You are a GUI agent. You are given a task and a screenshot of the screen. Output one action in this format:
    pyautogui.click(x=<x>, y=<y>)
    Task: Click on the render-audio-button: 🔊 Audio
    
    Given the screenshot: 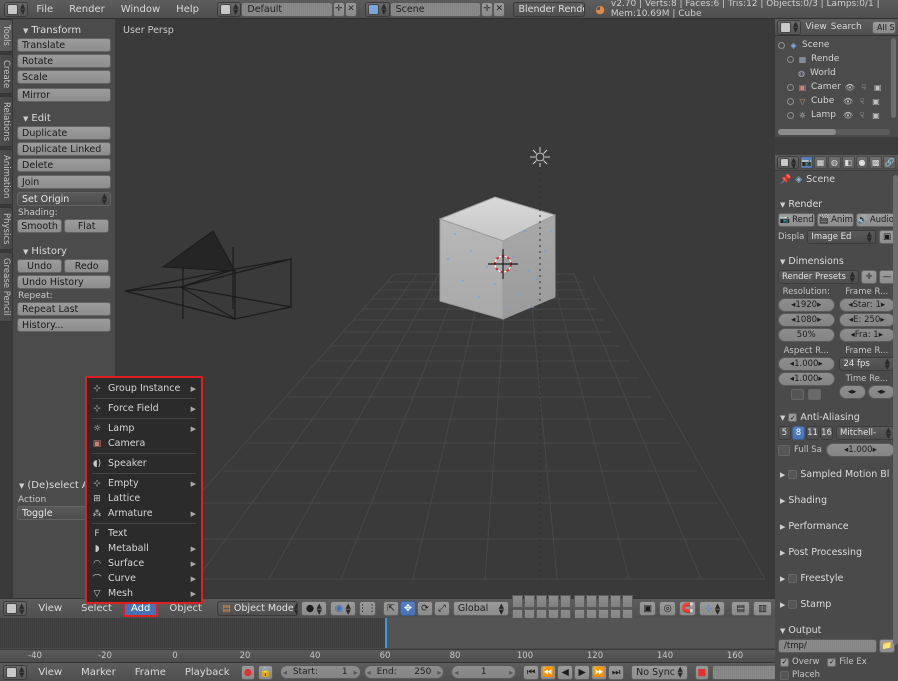 What is the action you would take?
    pyautogui.click(x=876, y=220)
    